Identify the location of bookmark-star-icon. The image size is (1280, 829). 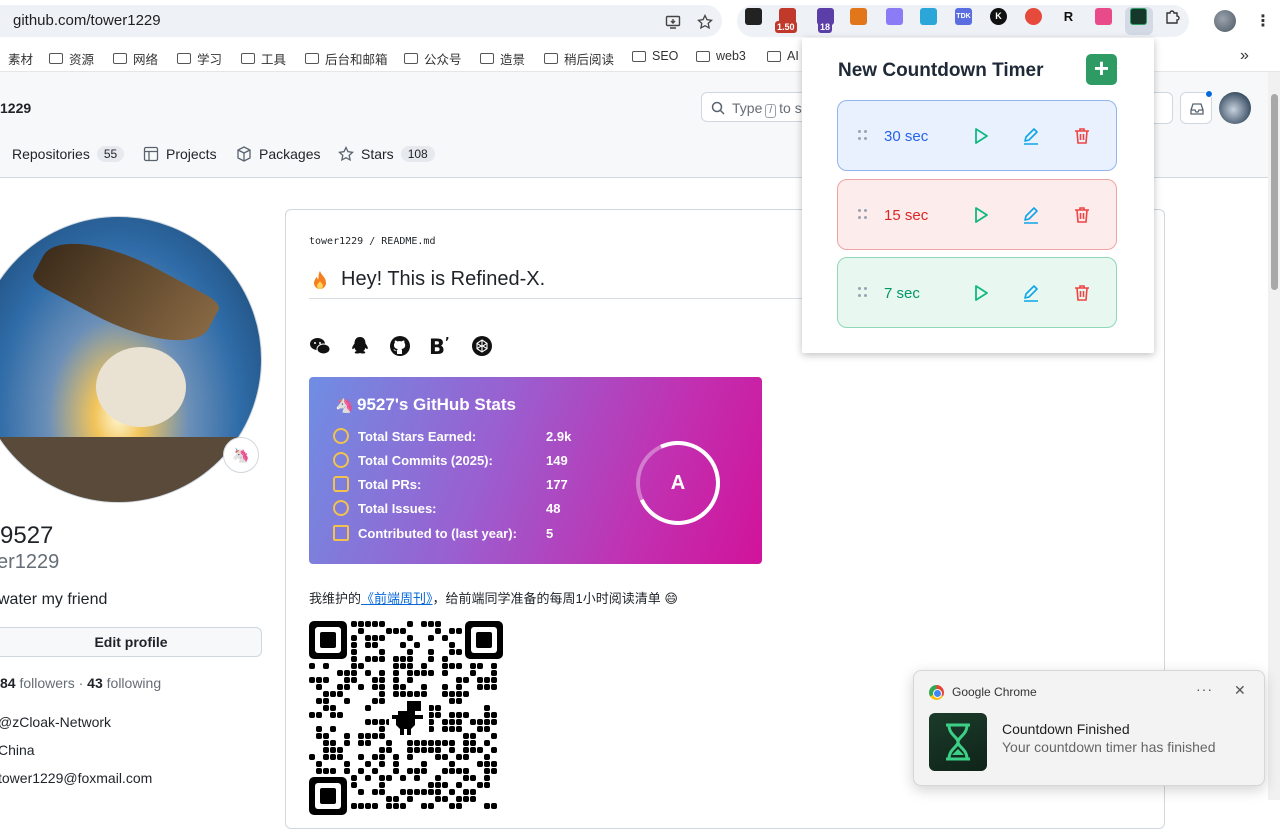
(705, 22).